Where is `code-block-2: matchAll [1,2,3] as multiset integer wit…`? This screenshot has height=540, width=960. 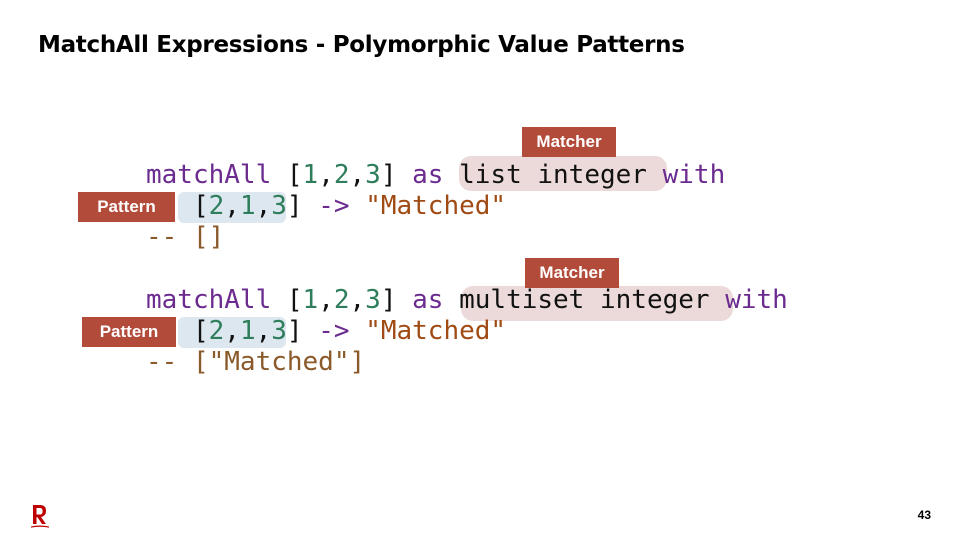 code-block-2: matchAll [1,2,3] as multiset integer wit… is located at coordinates (467, 331).